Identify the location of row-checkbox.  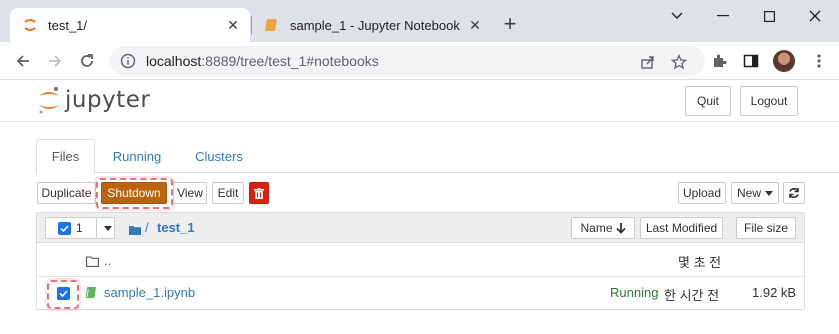
(63, 293).